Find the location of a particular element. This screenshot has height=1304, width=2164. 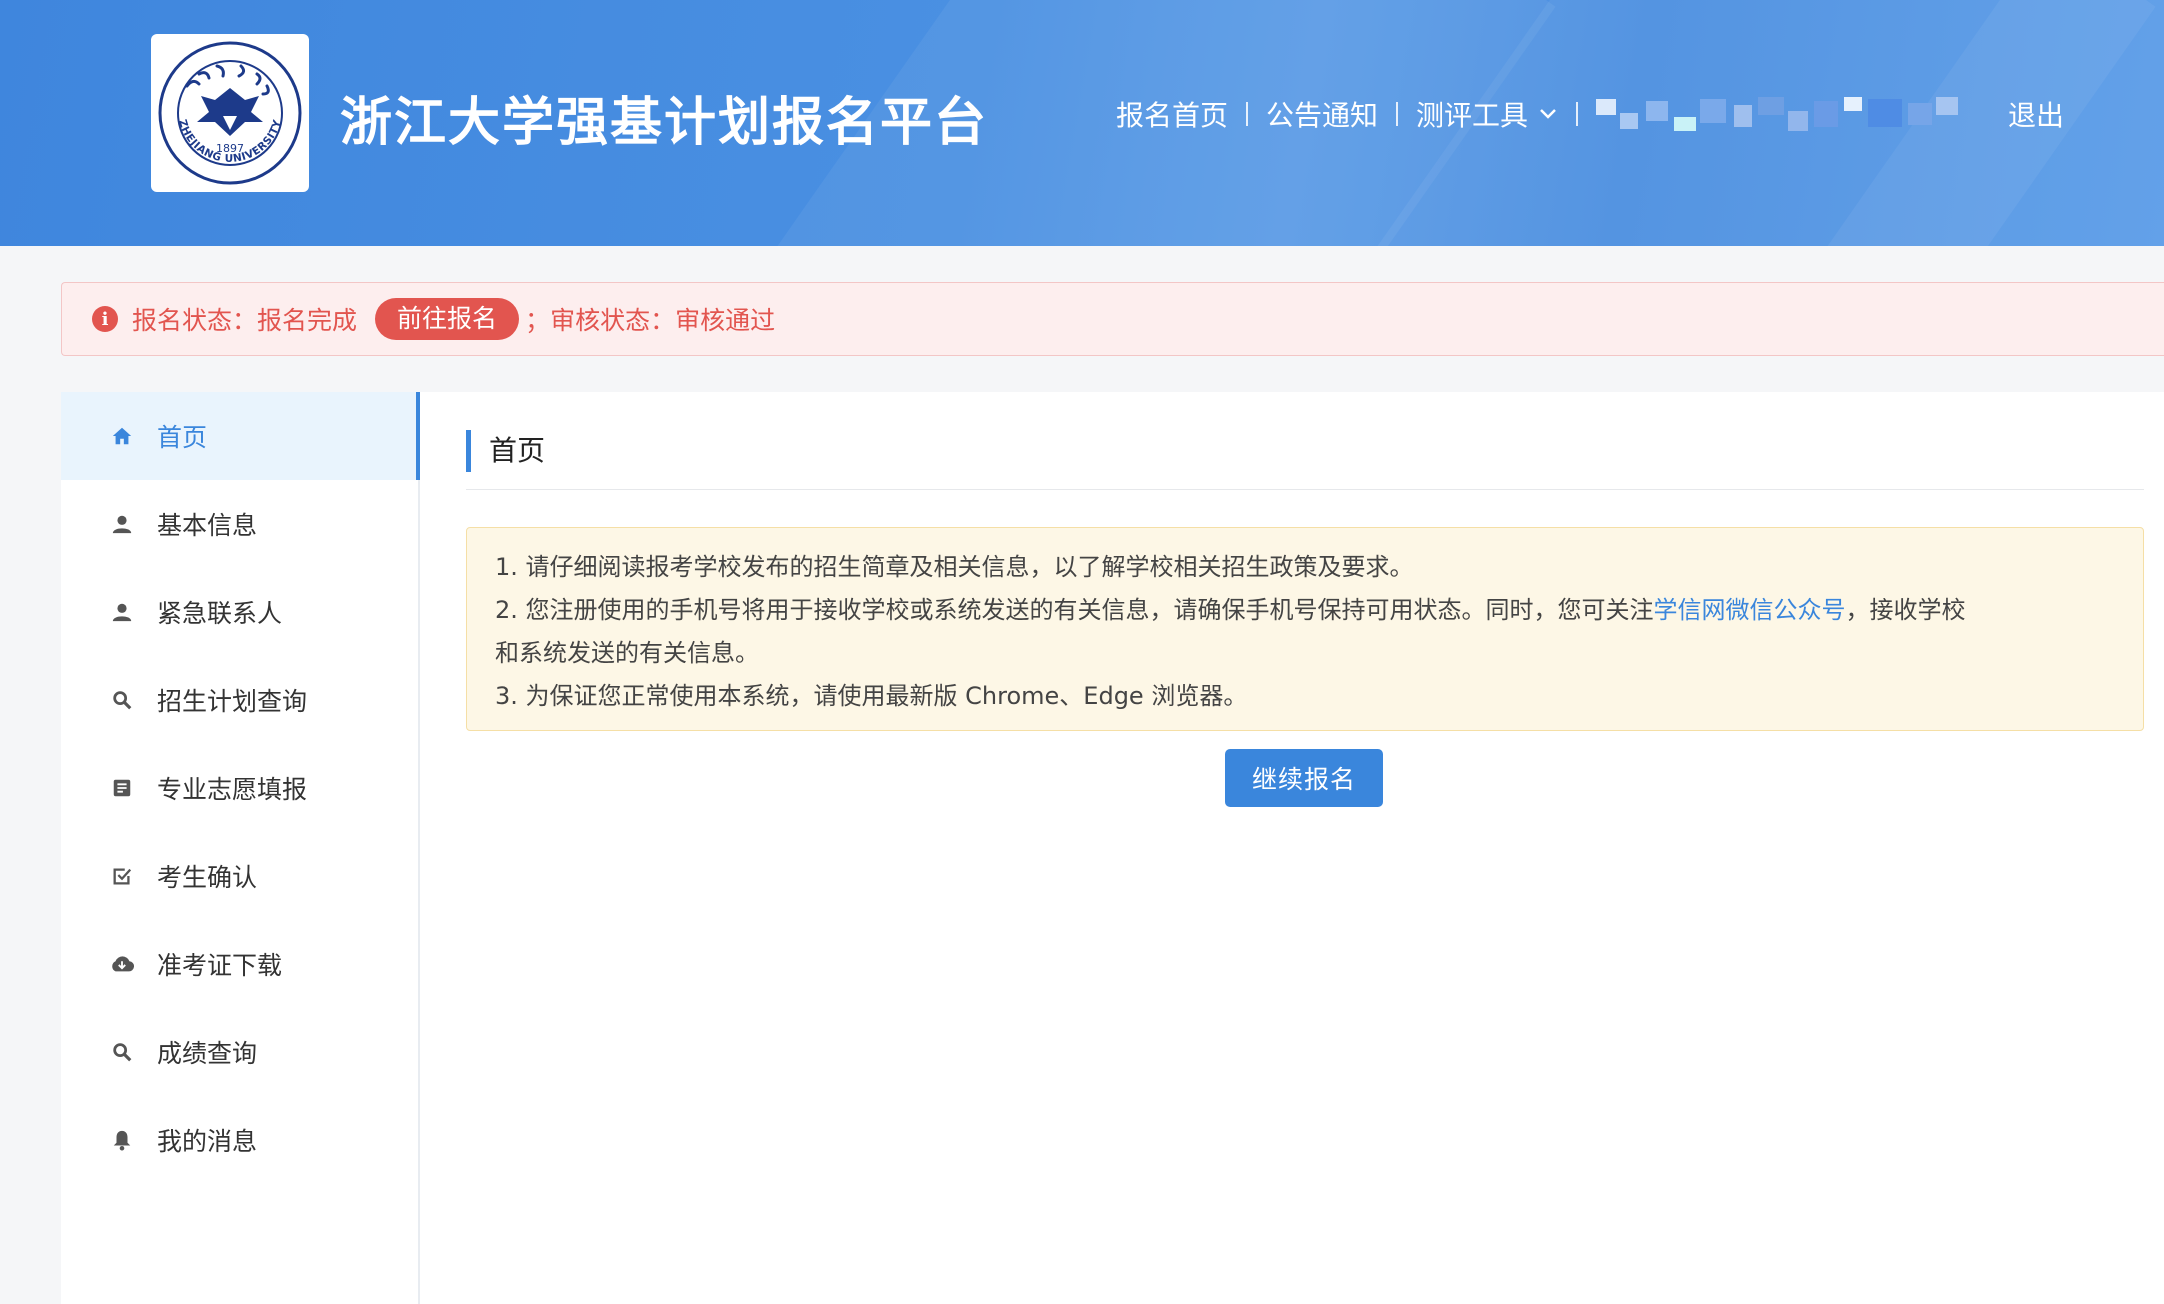

go-register-button: 前往报名 is located at coordinates (447, 319).